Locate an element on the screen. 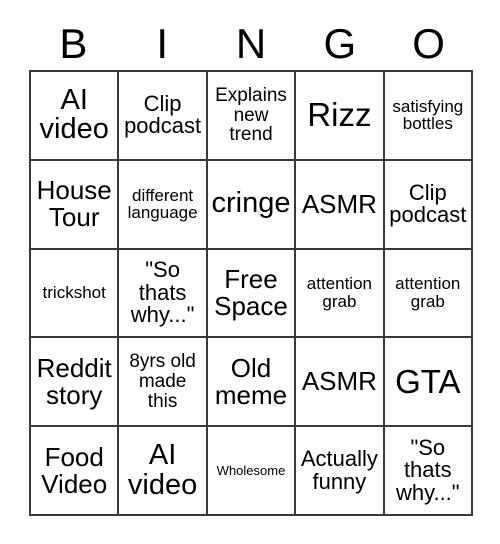  bingo-cell-r1c4: Rizz is located at coordinates (340, 116).